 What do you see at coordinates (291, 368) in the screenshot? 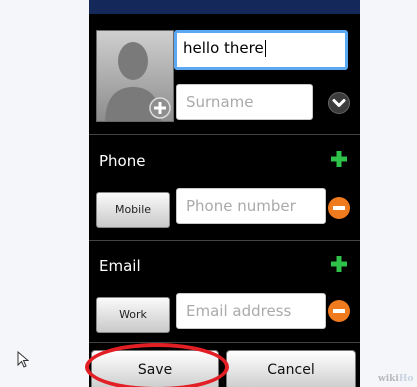
I see `cancel-button: Cancel` at bounding box center [291, 368].